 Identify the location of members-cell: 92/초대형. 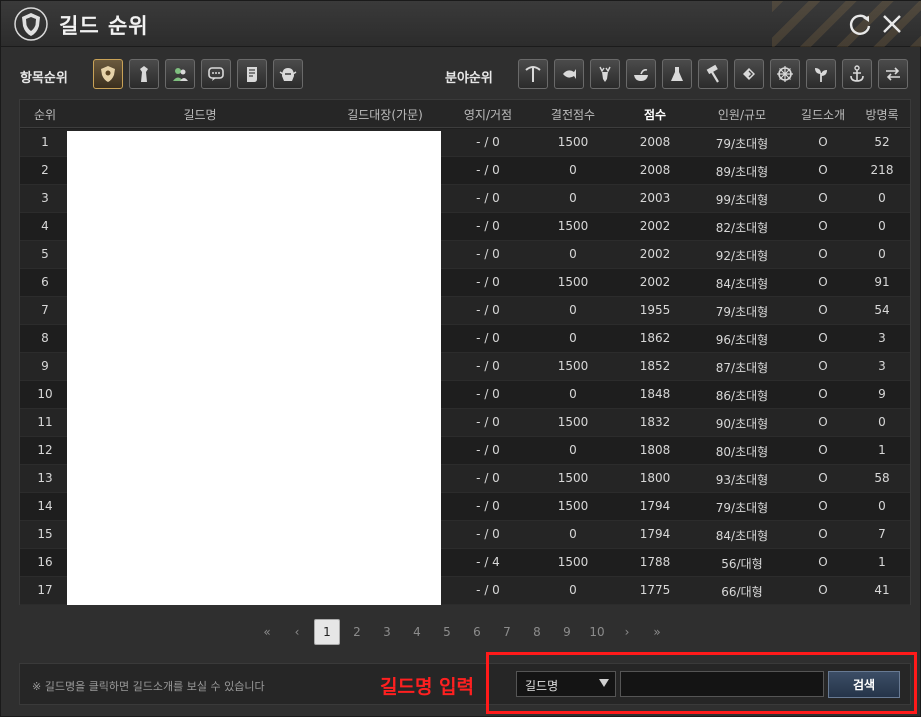
(742, 256).